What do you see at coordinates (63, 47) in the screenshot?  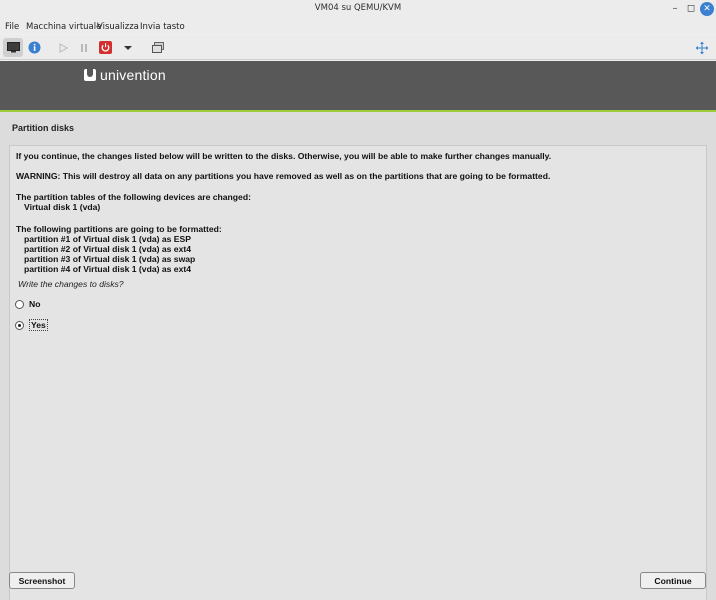 I see `play-icon` at bounding box center [63, 47].